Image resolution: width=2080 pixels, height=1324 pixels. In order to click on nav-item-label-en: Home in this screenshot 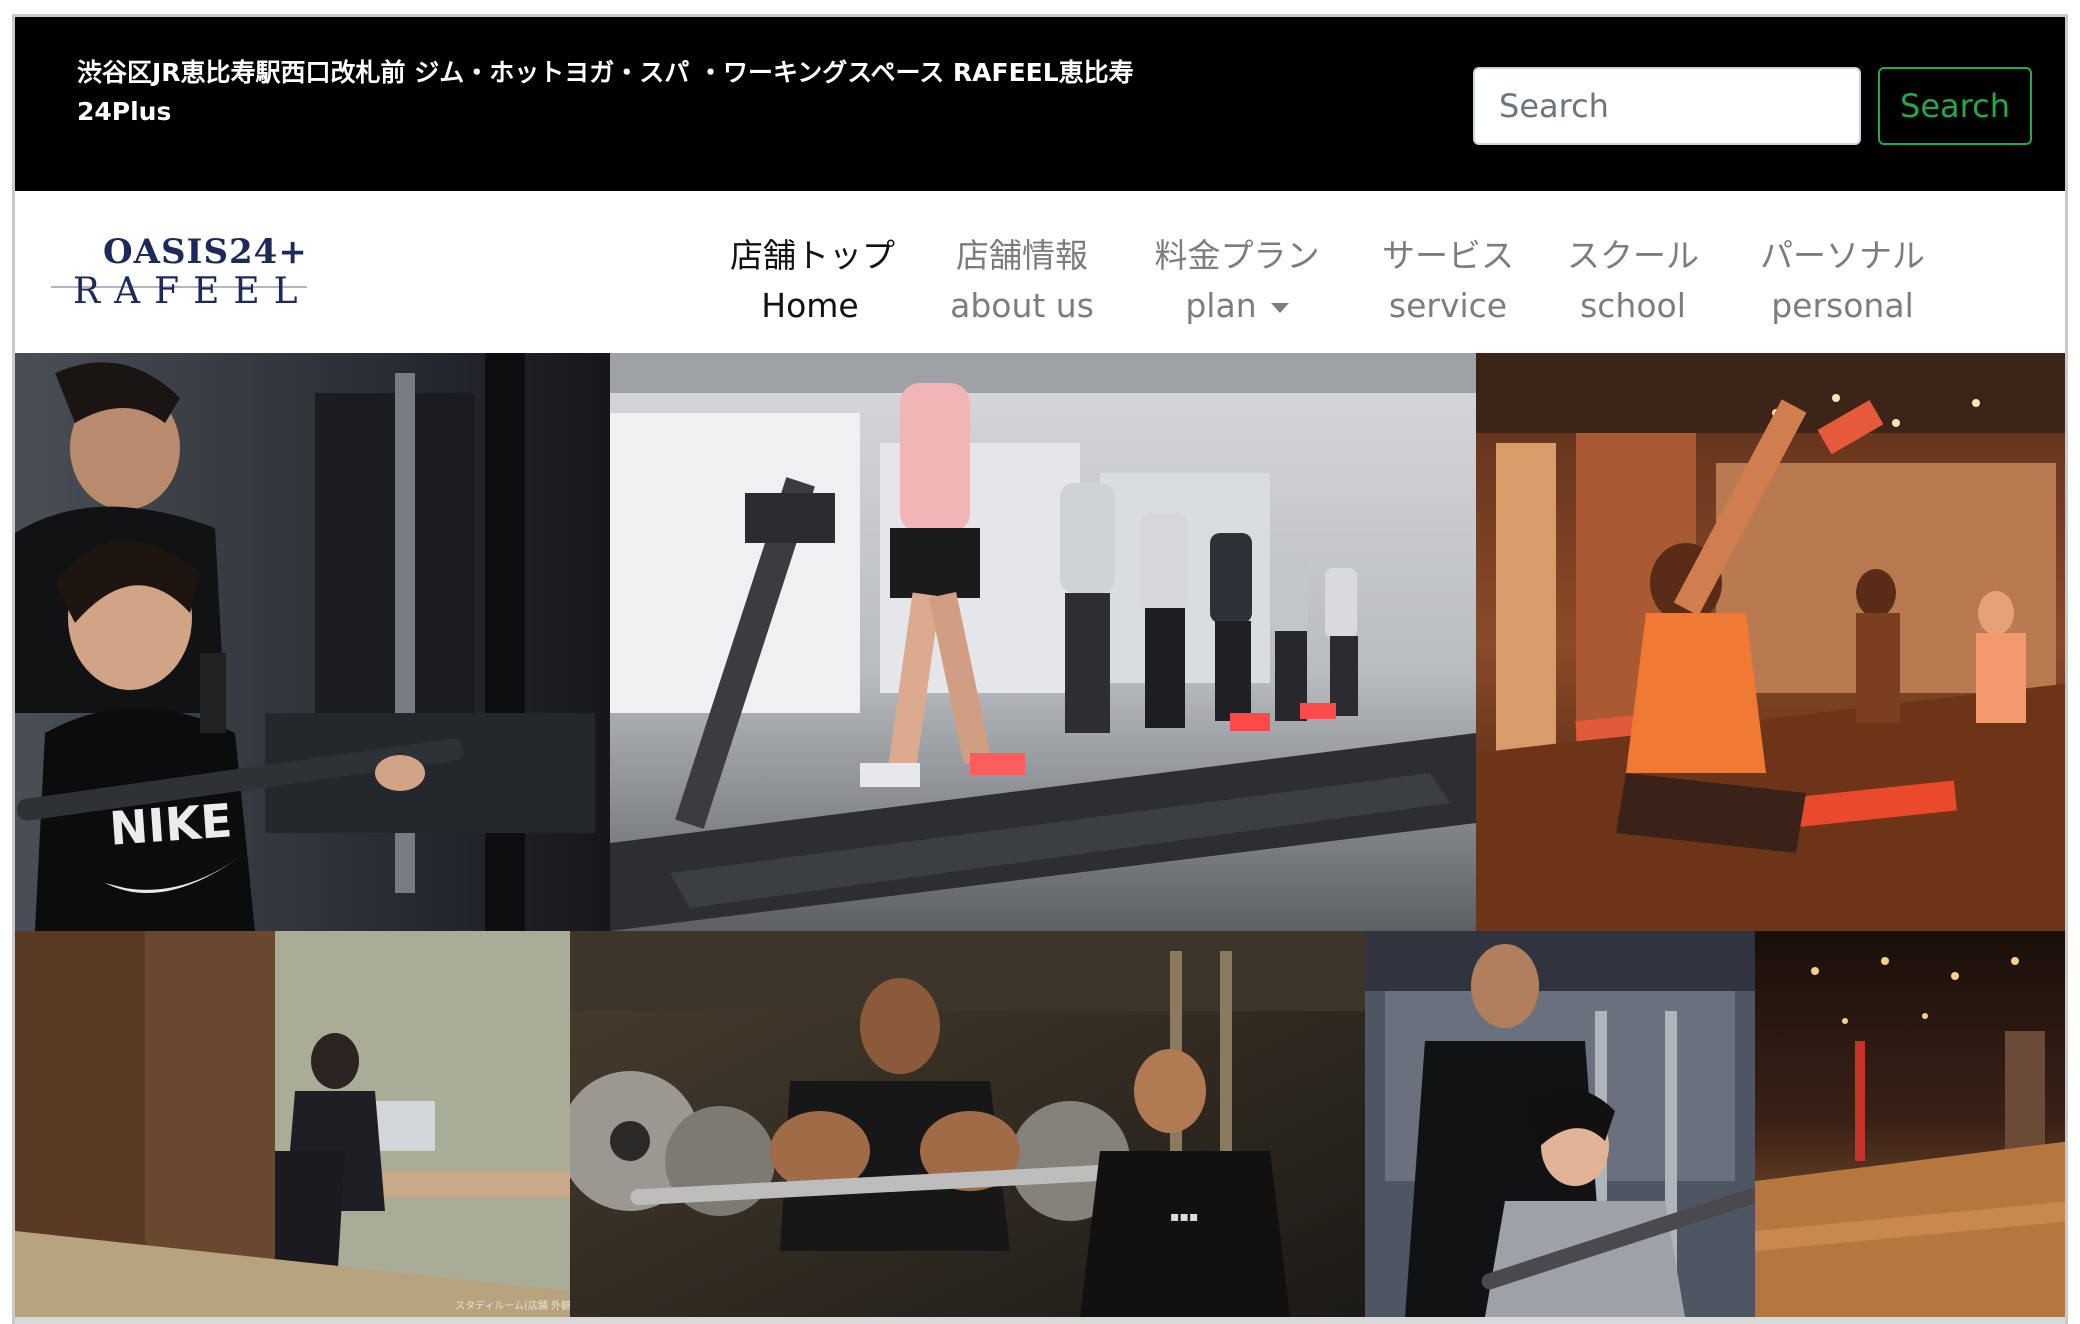, I will do `click(810, 305)`.